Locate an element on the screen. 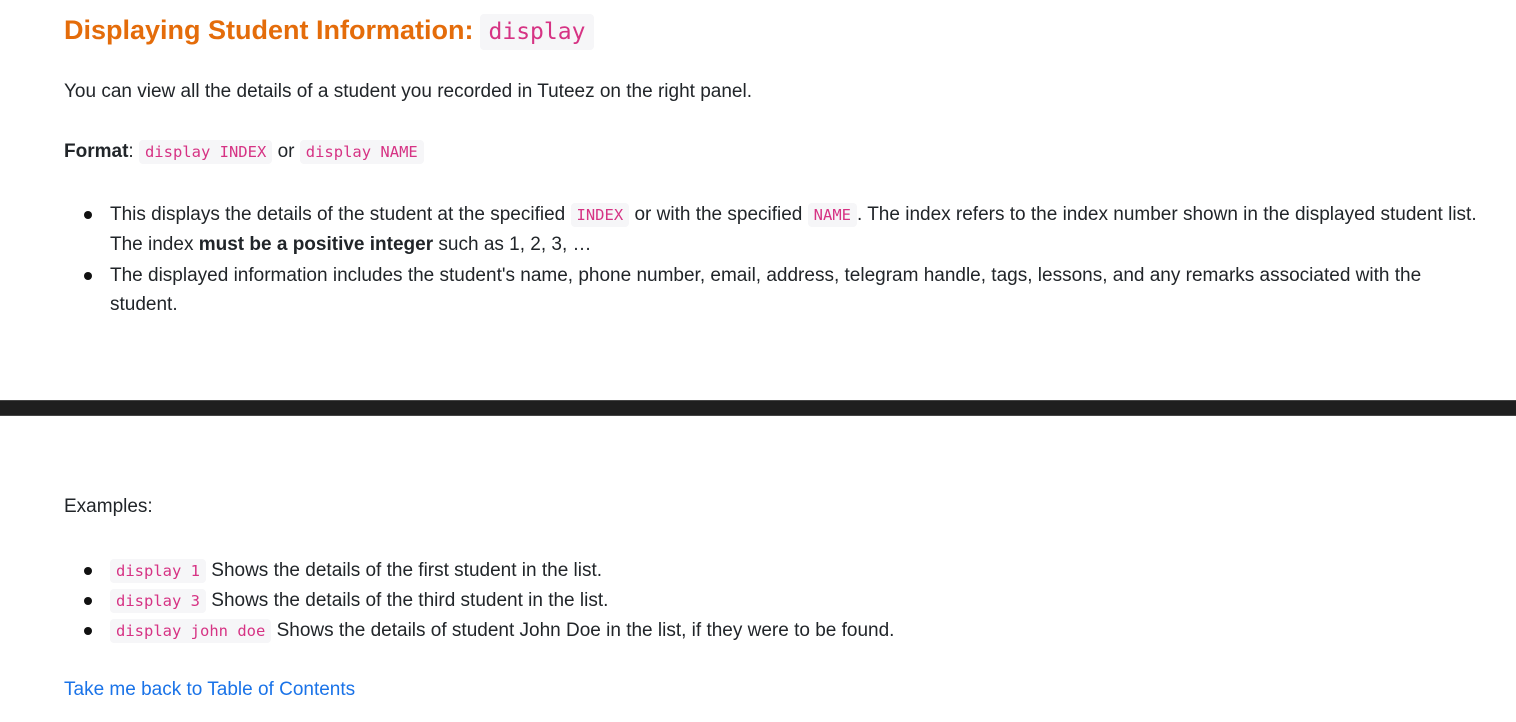  heading-command-code: display is located at coordinates (537, 32).